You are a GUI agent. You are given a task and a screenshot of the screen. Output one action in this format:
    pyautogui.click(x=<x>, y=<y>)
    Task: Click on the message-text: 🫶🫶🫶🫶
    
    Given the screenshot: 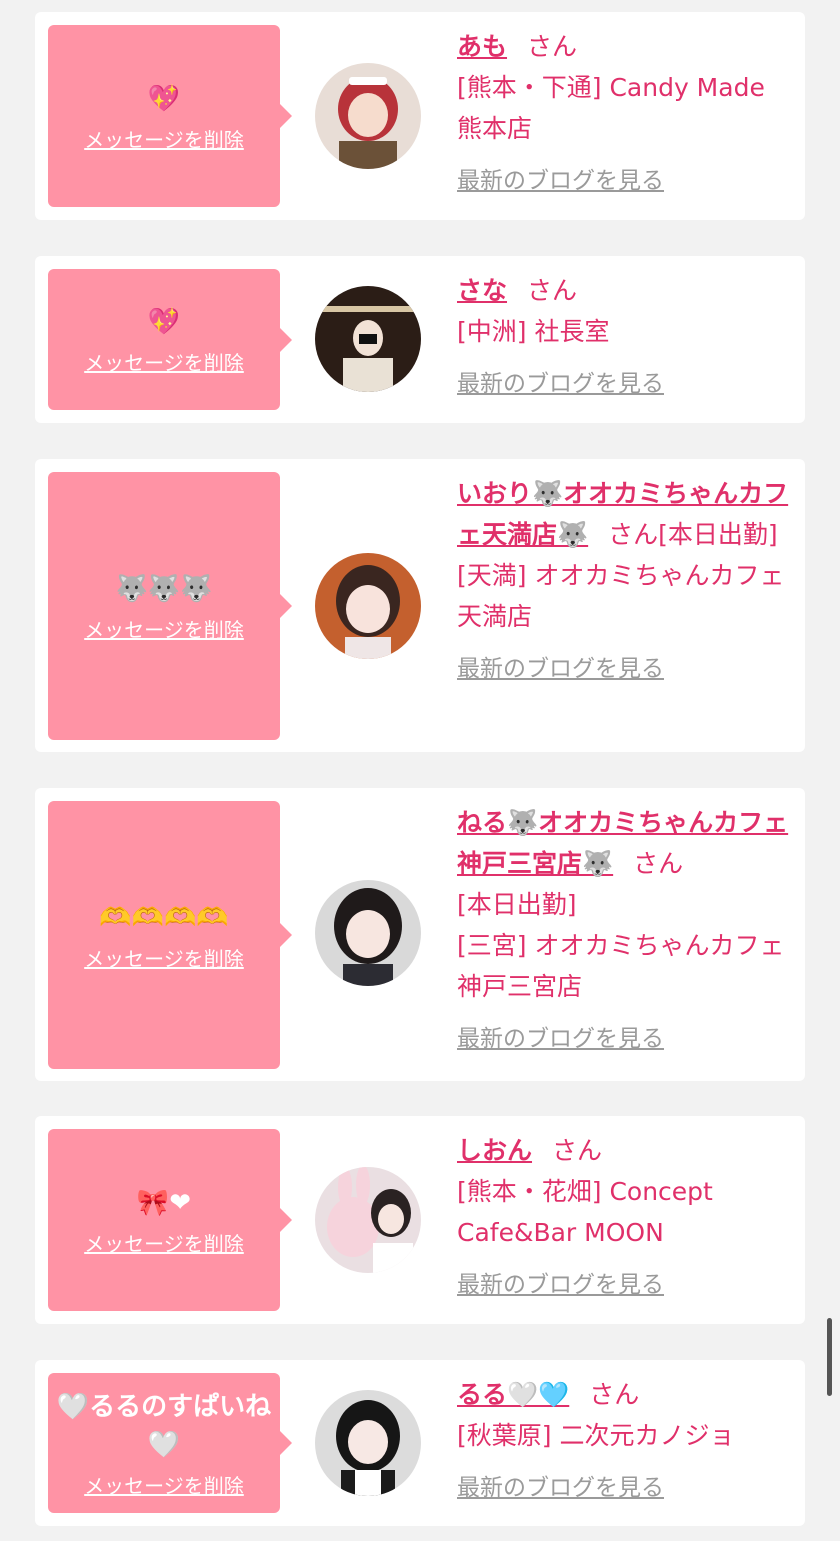 What is the action you would take?
    pyautogui.click(x=164, y=917)
    